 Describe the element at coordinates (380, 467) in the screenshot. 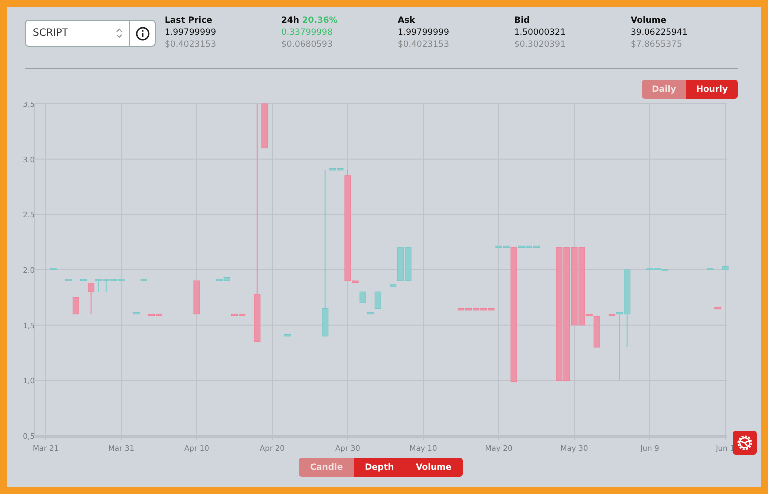

I see `chart-view-tab: Depth` at that location.